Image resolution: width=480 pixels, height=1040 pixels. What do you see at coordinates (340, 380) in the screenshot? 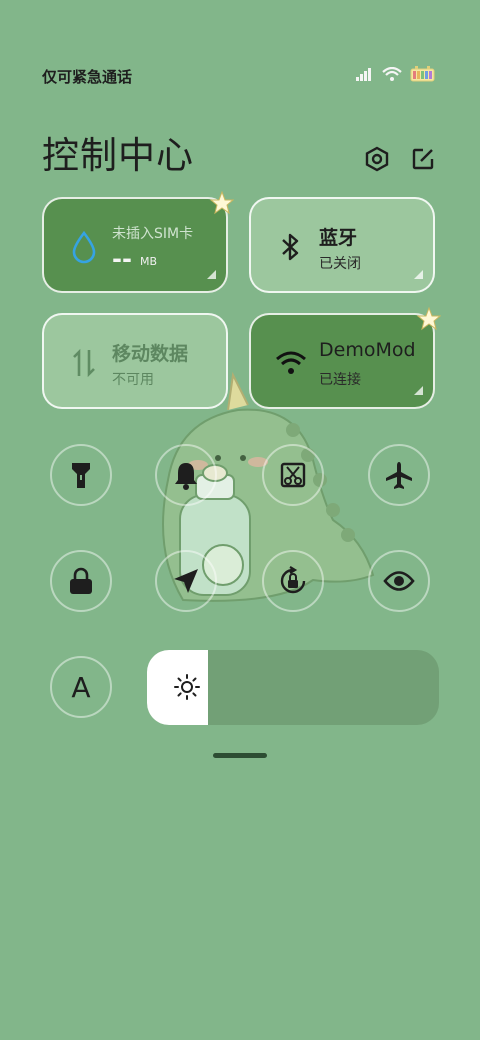
I see `wifi-status: 已连接` at bounding box center [340, 380].